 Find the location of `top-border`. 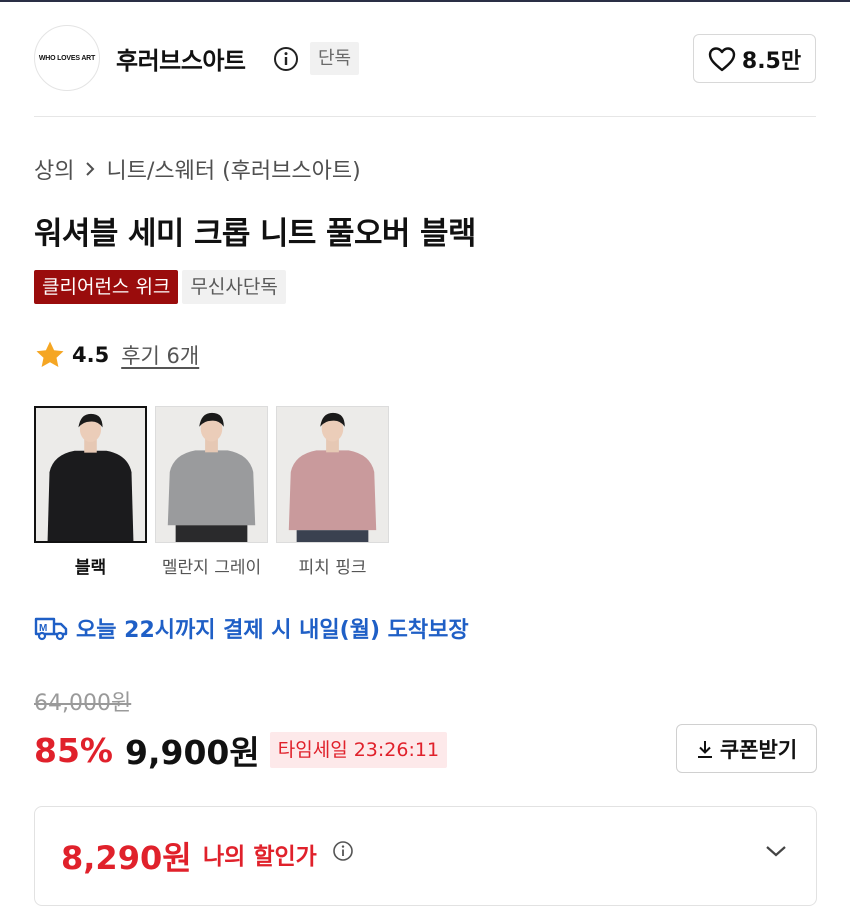

top-border is located at coordinates (425, 1).